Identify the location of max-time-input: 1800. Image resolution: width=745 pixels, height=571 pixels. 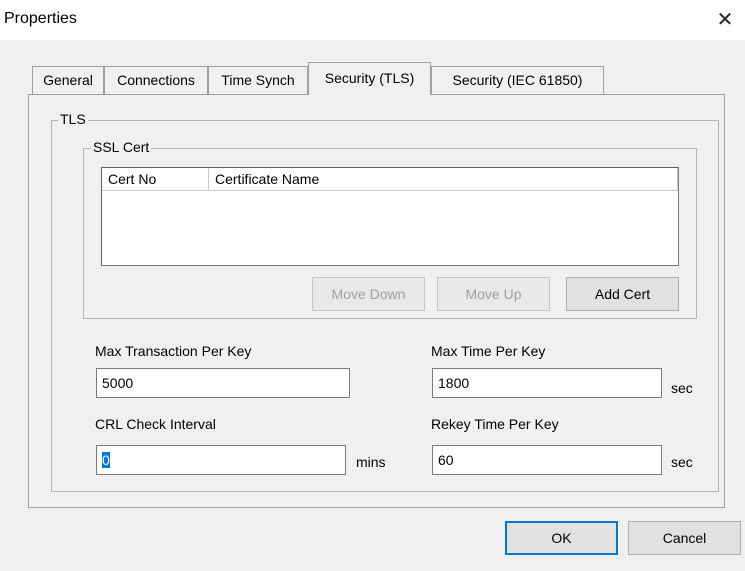
(547, 383).